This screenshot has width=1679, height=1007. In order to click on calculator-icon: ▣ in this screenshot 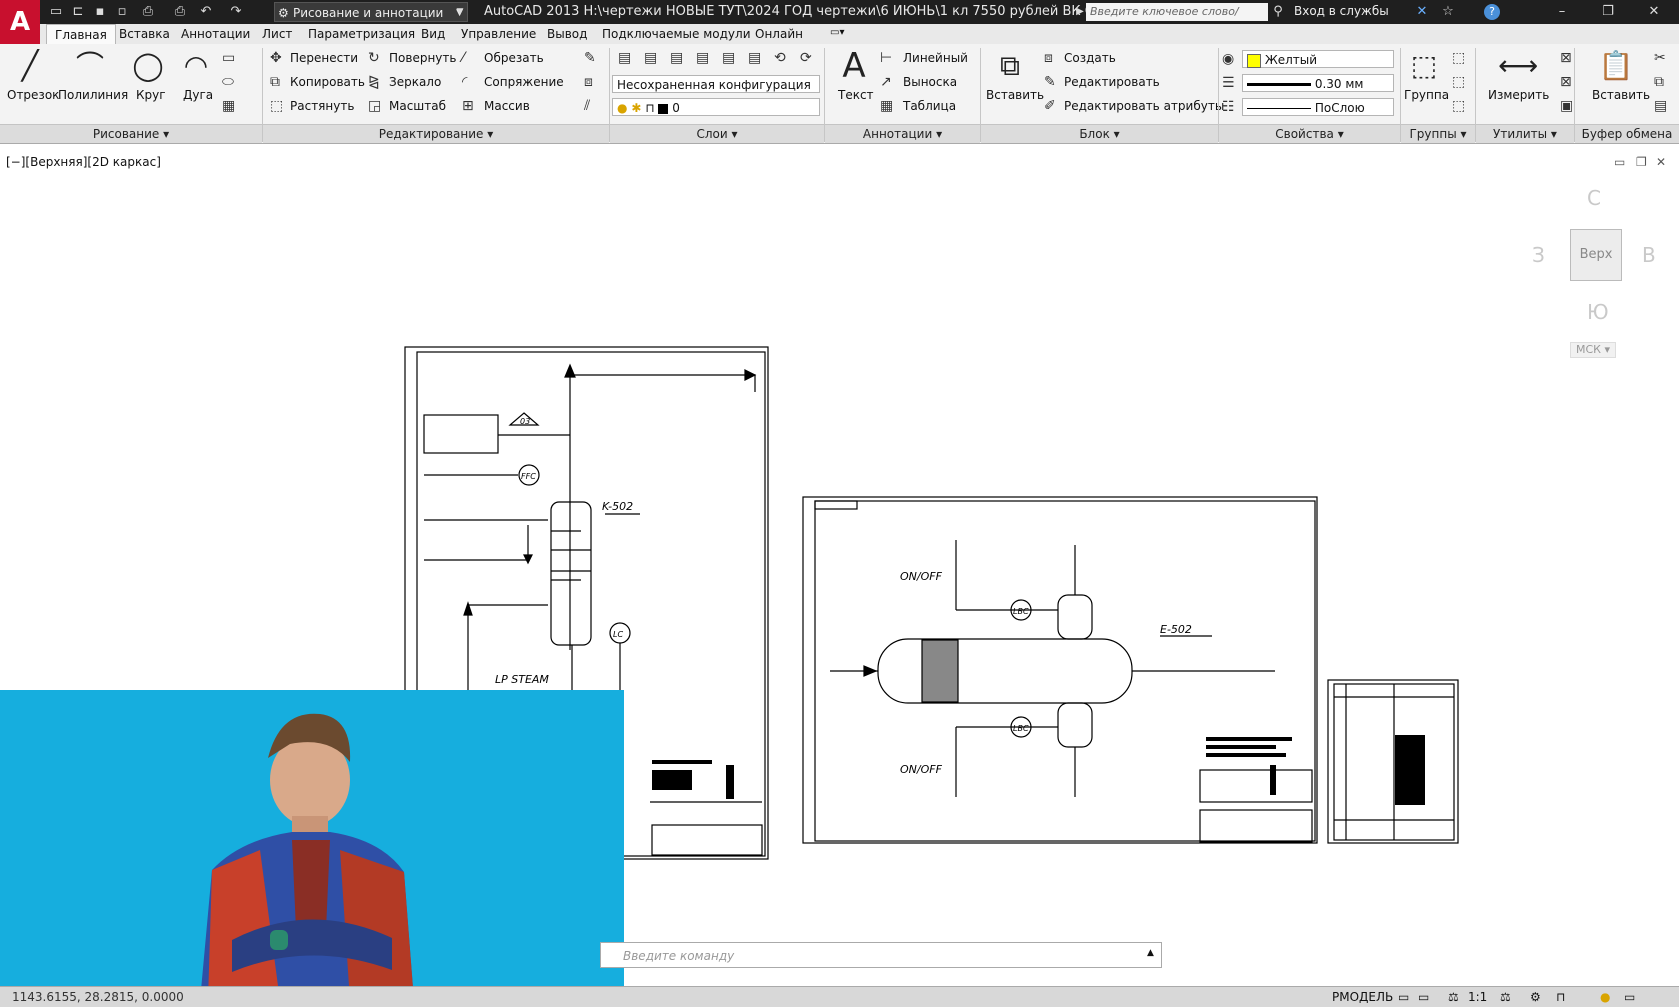, I will do `click(1566, 106)`.